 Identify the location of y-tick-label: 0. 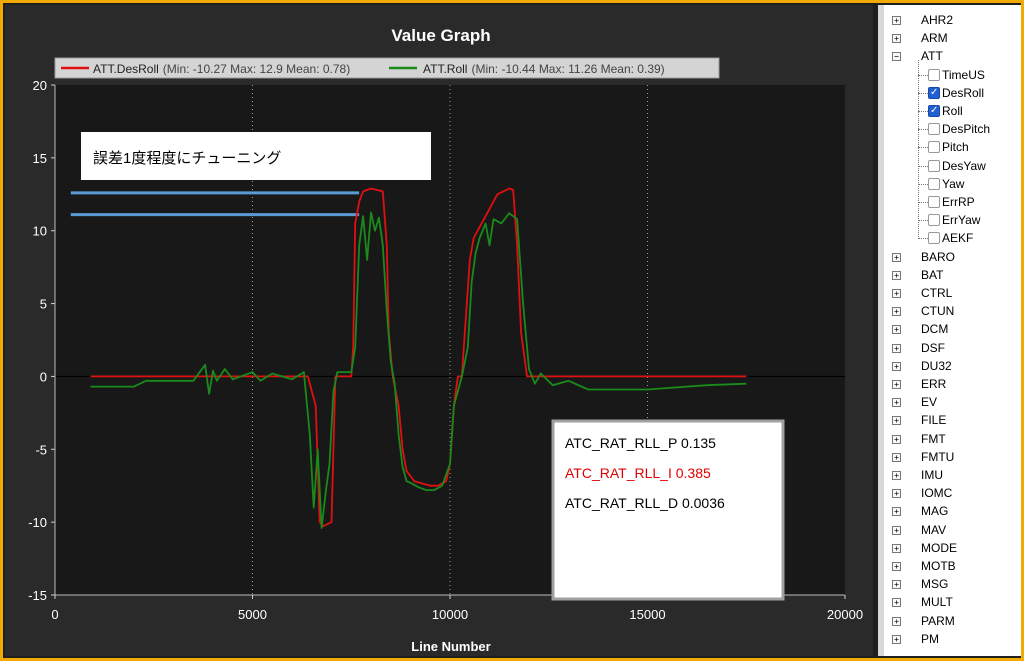
(43, 376).